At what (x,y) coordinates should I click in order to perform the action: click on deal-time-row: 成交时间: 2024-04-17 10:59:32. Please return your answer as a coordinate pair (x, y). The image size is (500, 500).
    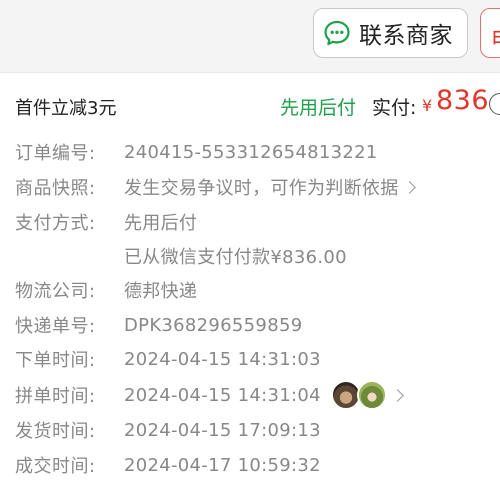
    Looking at the image, I should click on (168, 465).